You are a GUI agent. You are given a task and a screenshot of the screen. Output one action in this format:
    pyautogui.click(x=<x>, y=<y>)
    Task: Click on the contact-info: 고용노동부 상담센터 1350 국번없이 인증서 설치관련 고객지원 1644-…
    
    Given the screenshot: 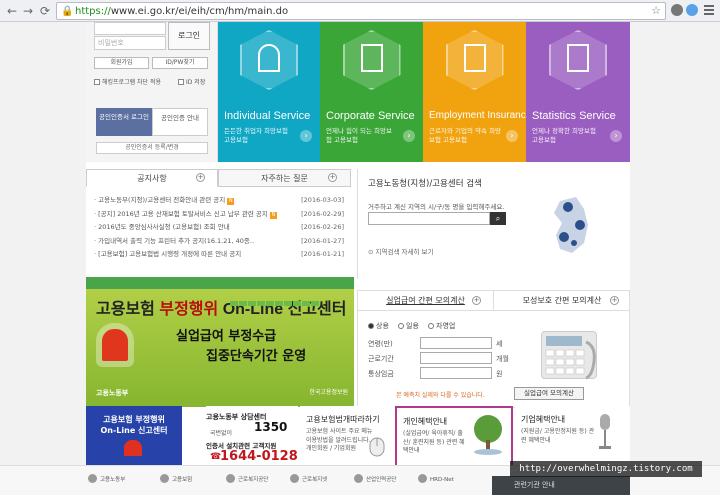 What is the action you would take?
    pyautogui.click(x=252, y=438)
    